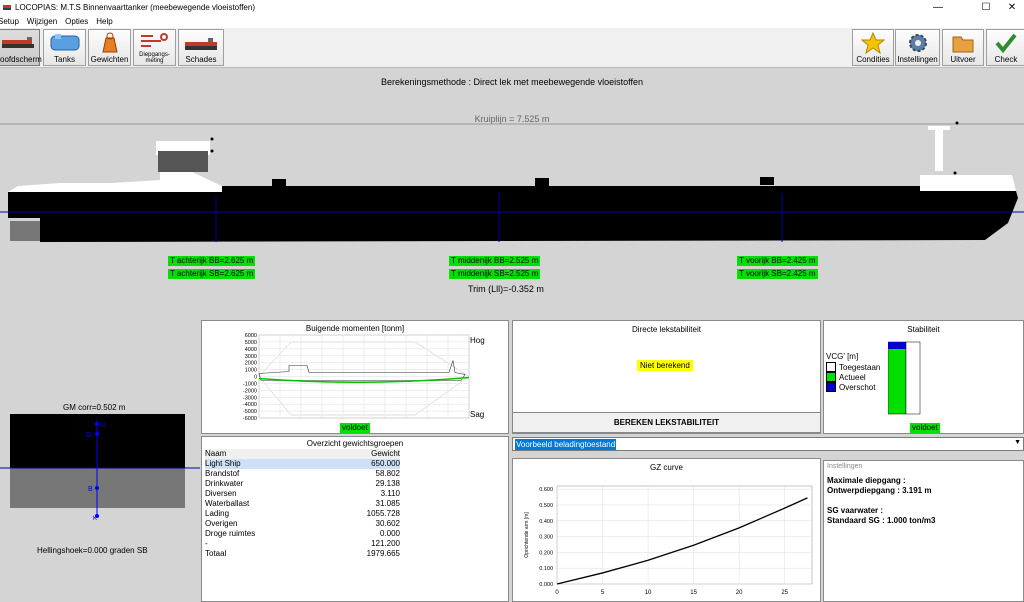  I want to click on table-row: Waterballast 31.085, so click(302, 504).